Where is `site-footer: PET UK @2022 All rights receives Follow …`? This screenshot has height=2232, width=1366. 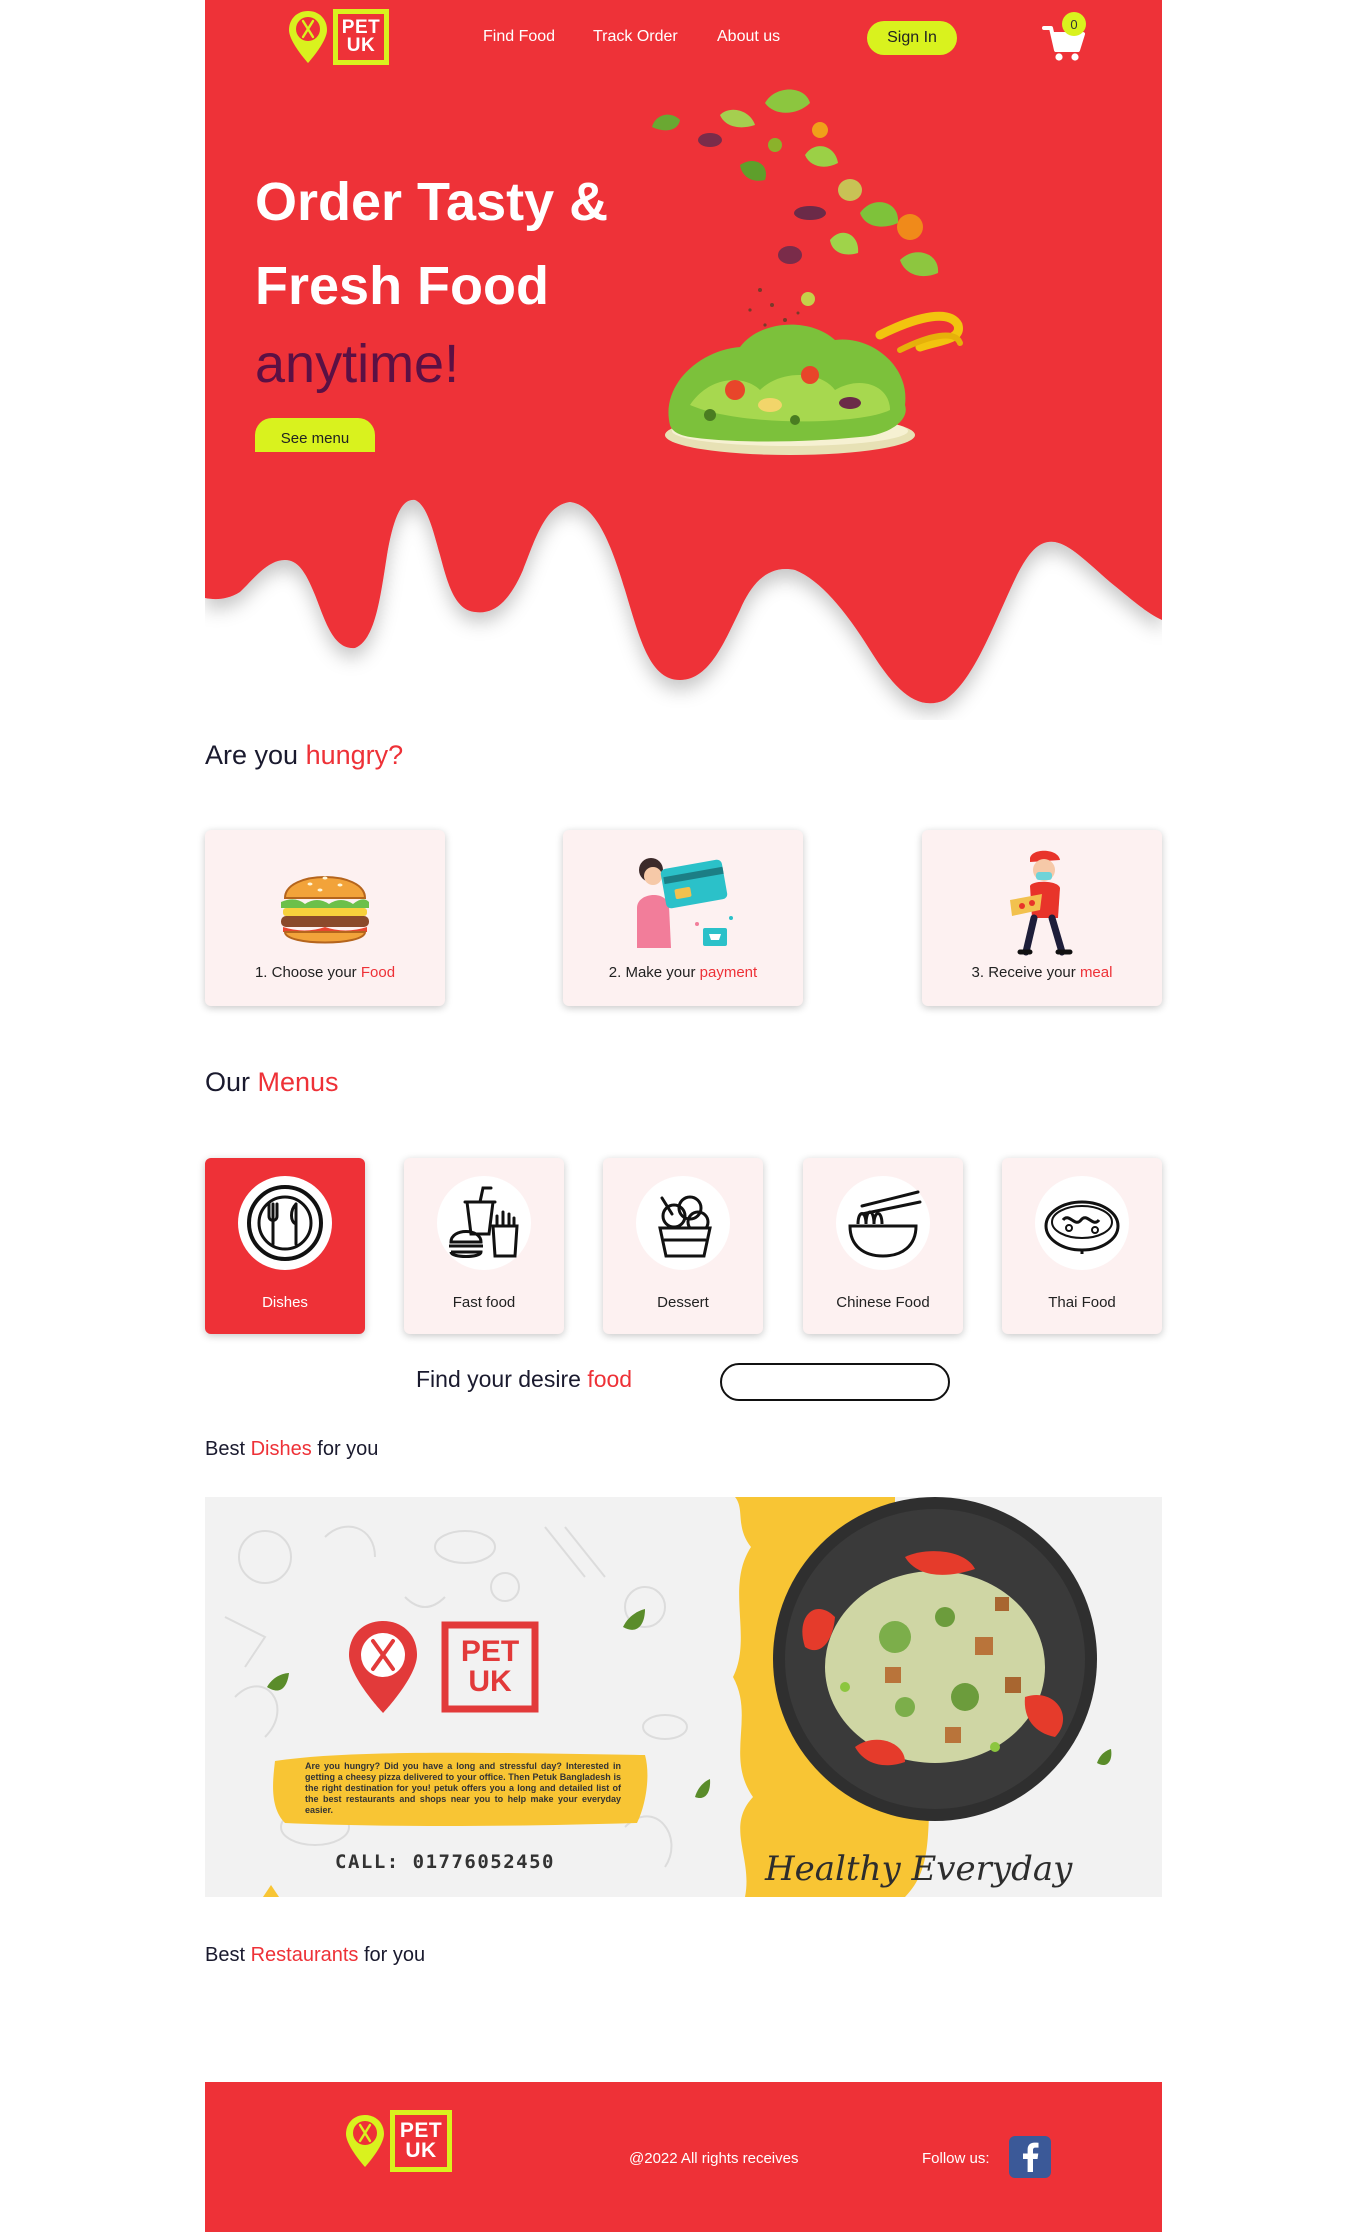 site-footer: PET UK @2022 All rights receives Follow … is located at coordinates (683, 2157).